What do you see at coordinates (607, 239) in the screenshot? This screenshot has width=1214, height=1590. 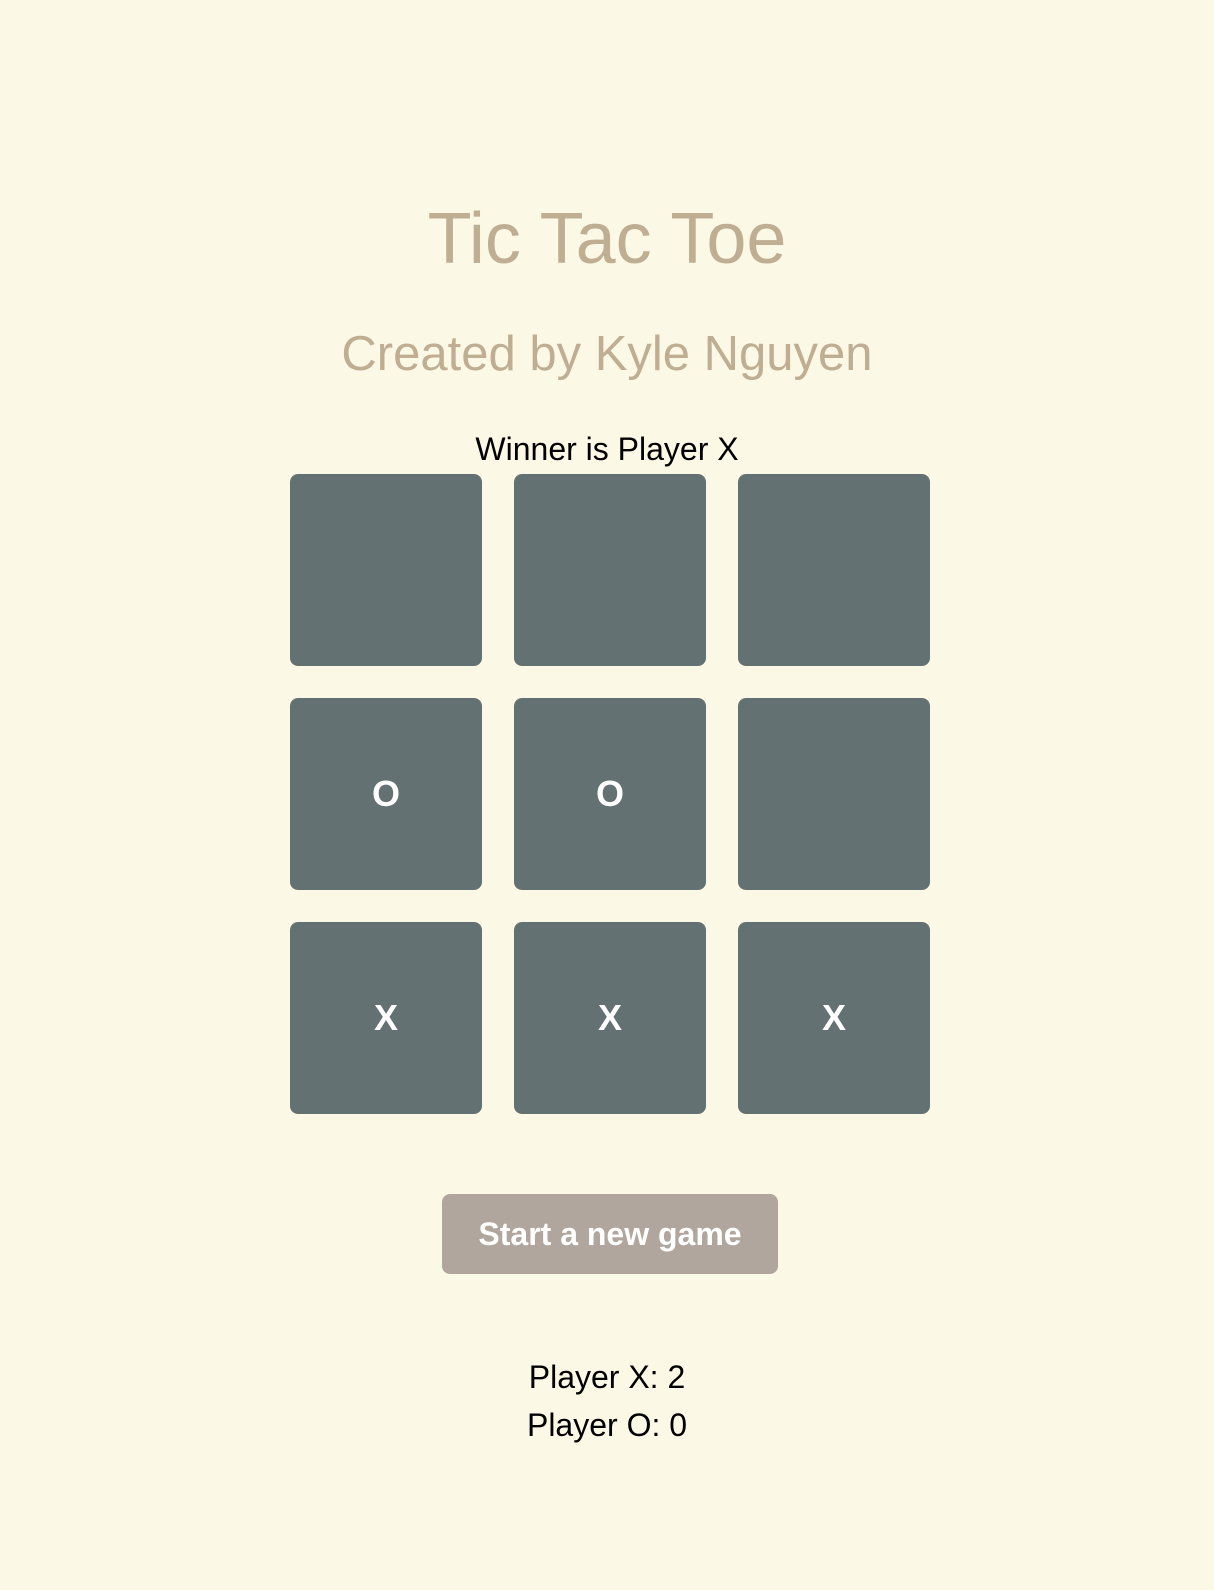 I see `page-title: Tic Tac Toe` at bounding box center [607, 239].